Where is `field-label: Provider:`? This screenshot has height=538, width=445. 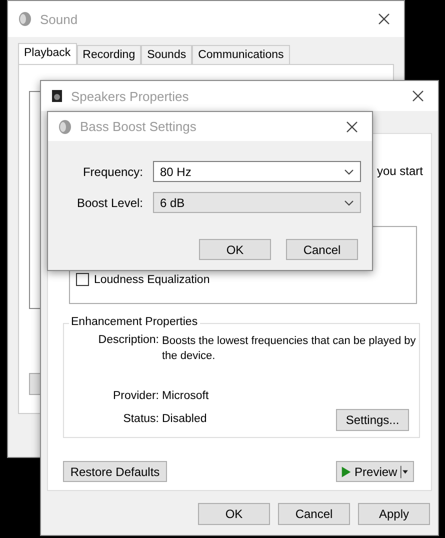 field-label: Provider: is located at coordinates (135, 396).